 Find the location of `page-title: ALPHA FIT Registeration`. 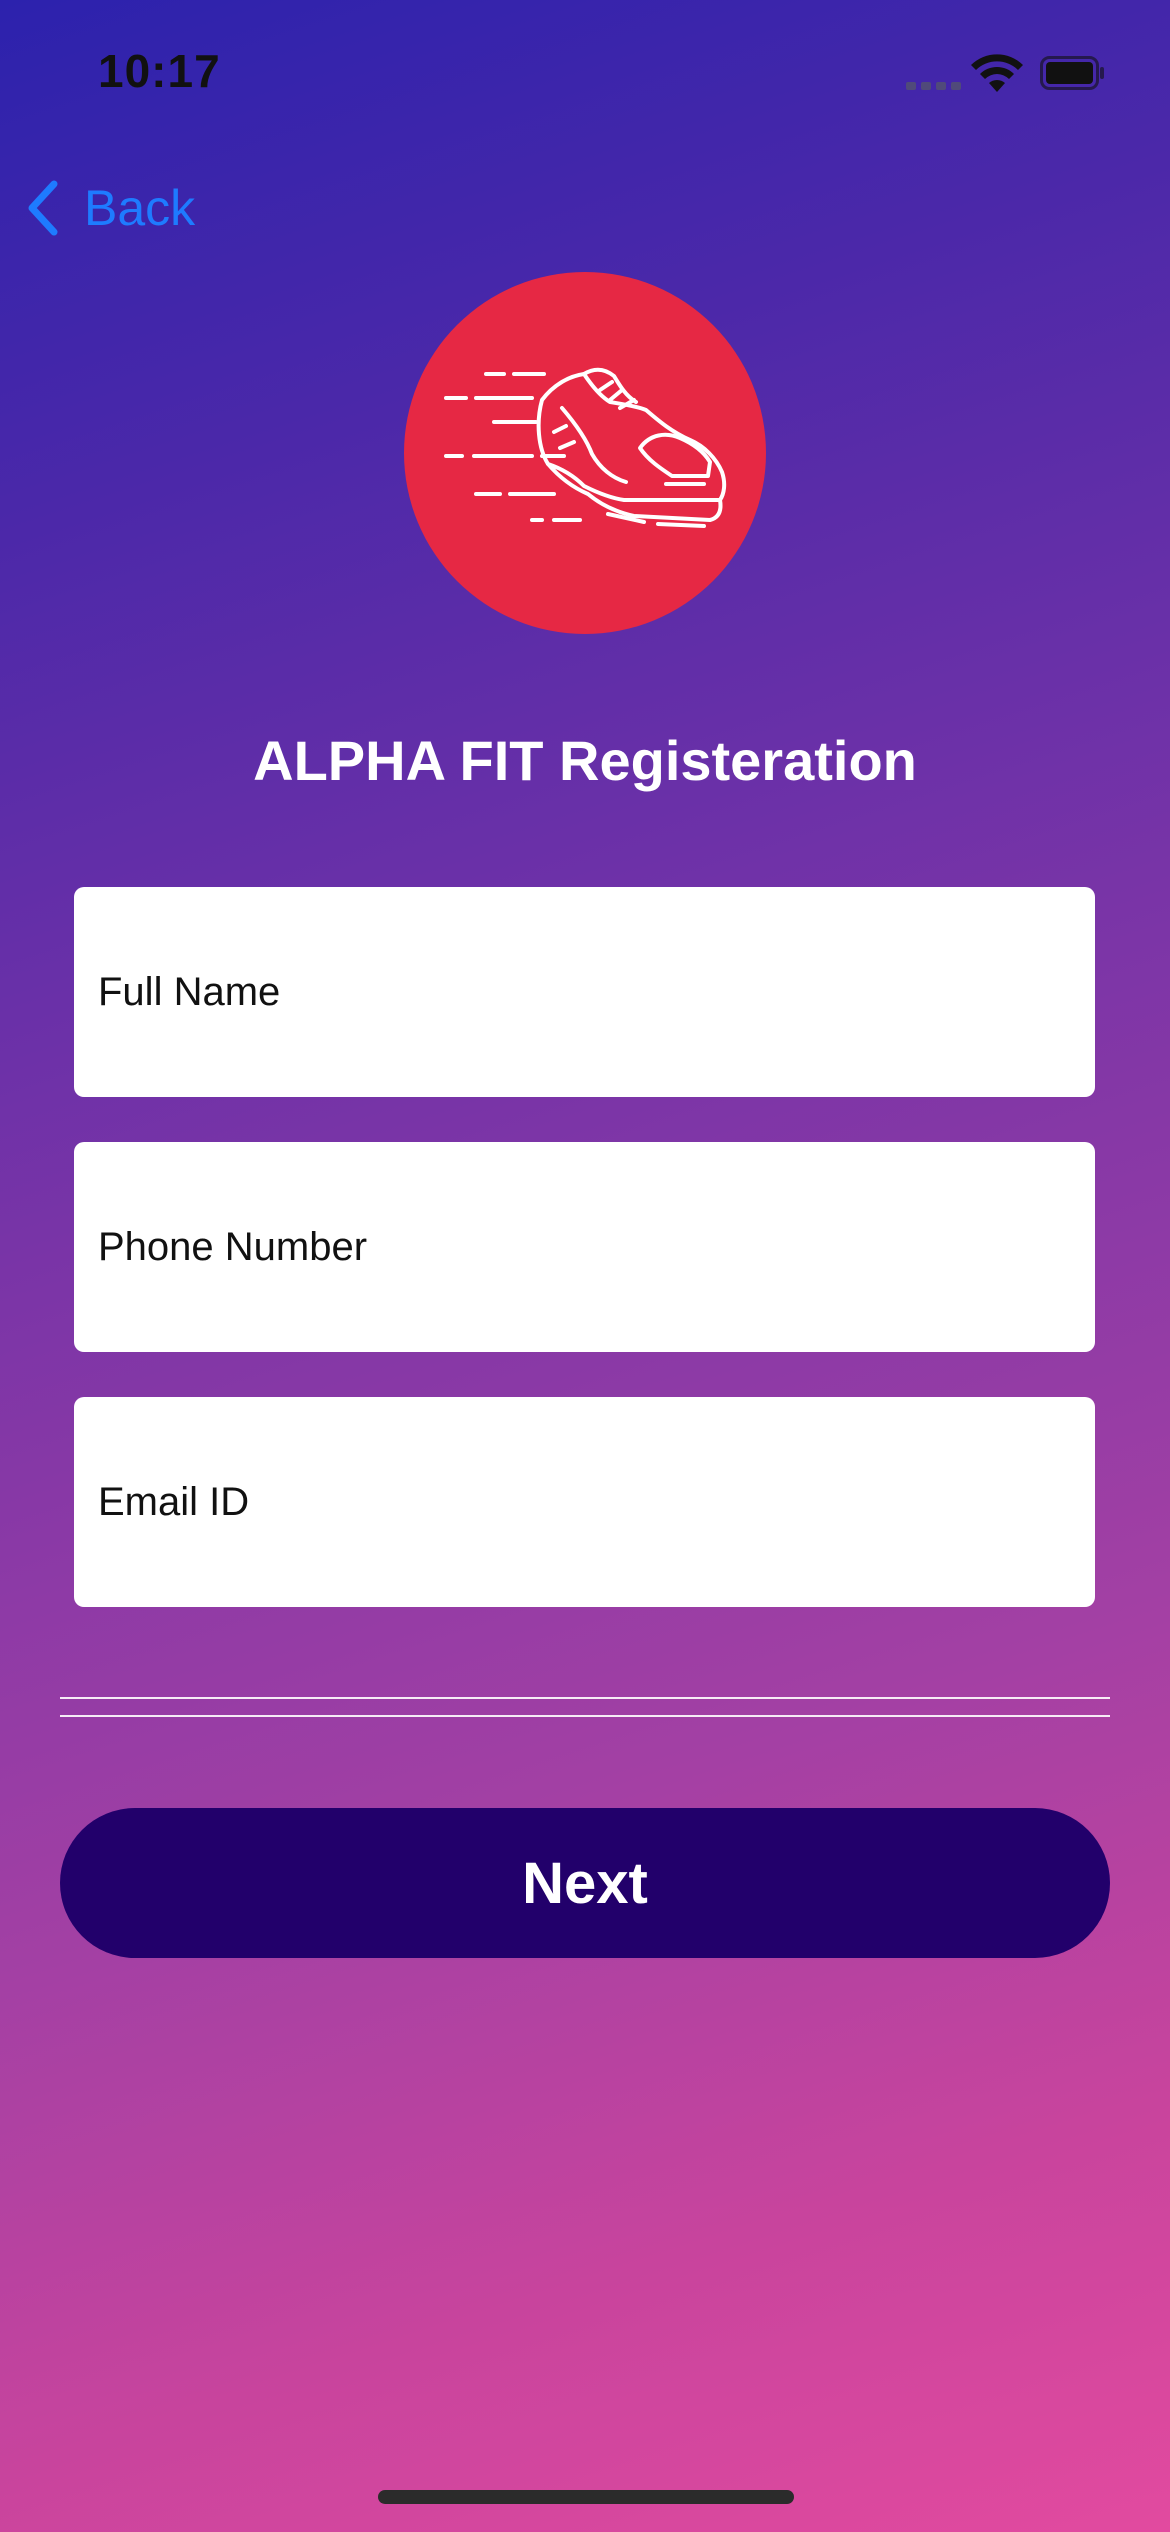

page-title: ALPHA FIT Registeration is located at coordinates (585, 760).